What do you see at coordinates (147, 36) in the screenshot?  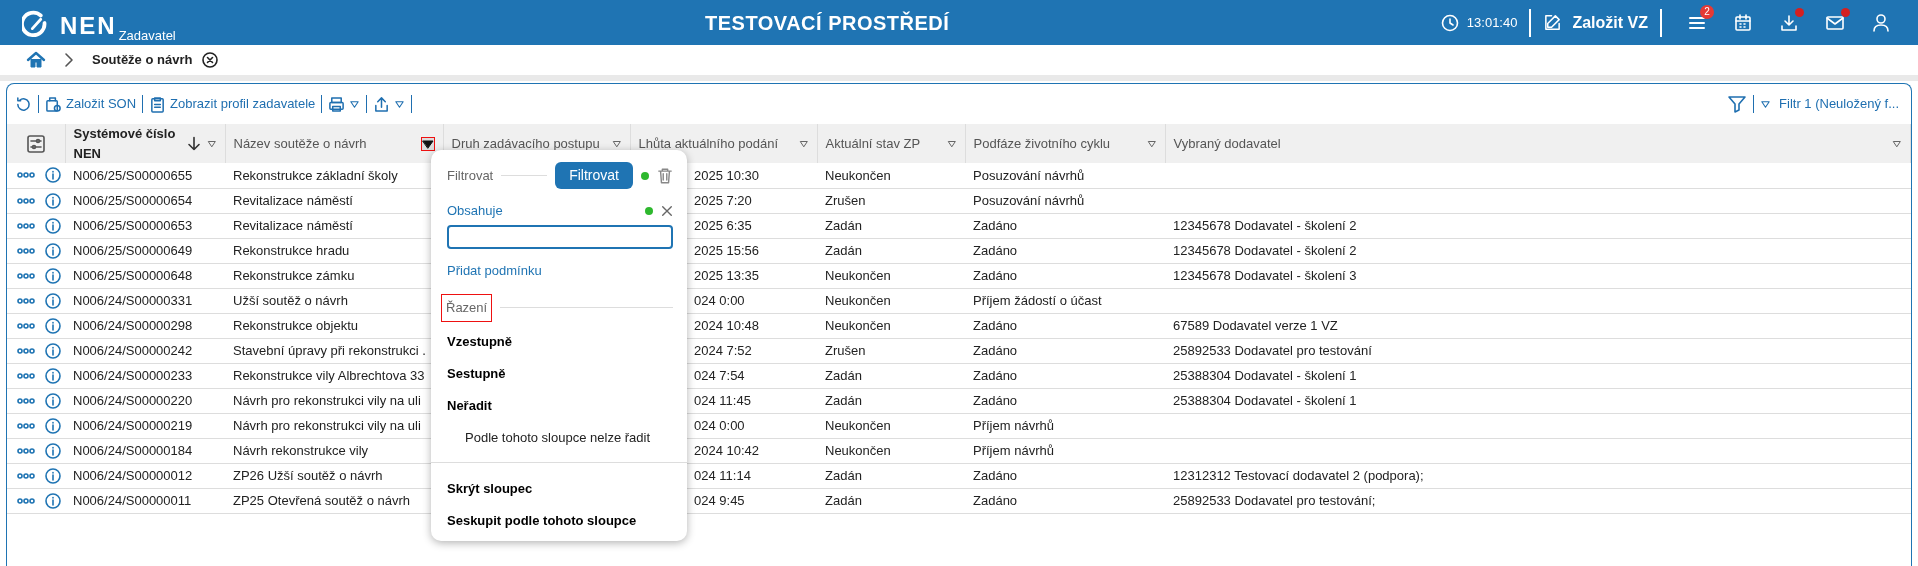 I see `logo-subtitle: Zadavatel` at bounding box center [147, 36].